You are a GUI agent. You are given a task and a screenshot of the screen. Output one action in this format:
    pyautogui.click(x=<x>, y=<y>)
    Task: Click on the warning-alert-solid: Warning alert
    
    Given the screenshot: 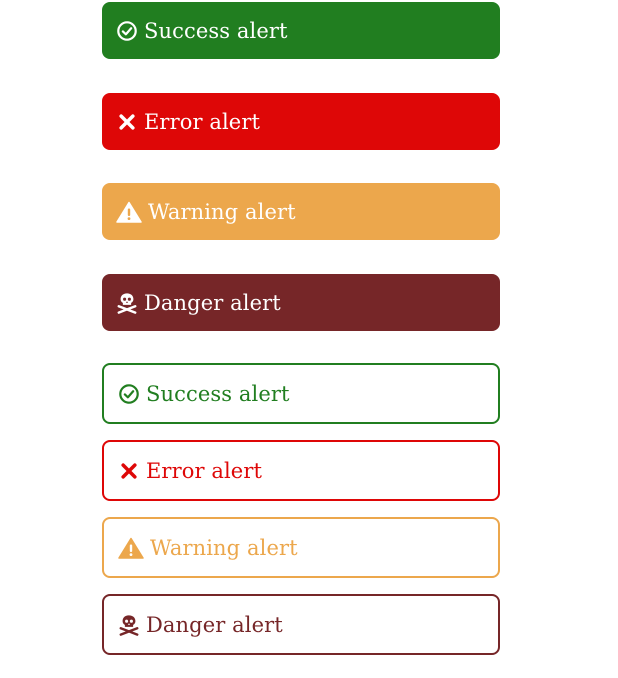 What is the action you would take?
    pyautogui.click(x=301, y=211)
    